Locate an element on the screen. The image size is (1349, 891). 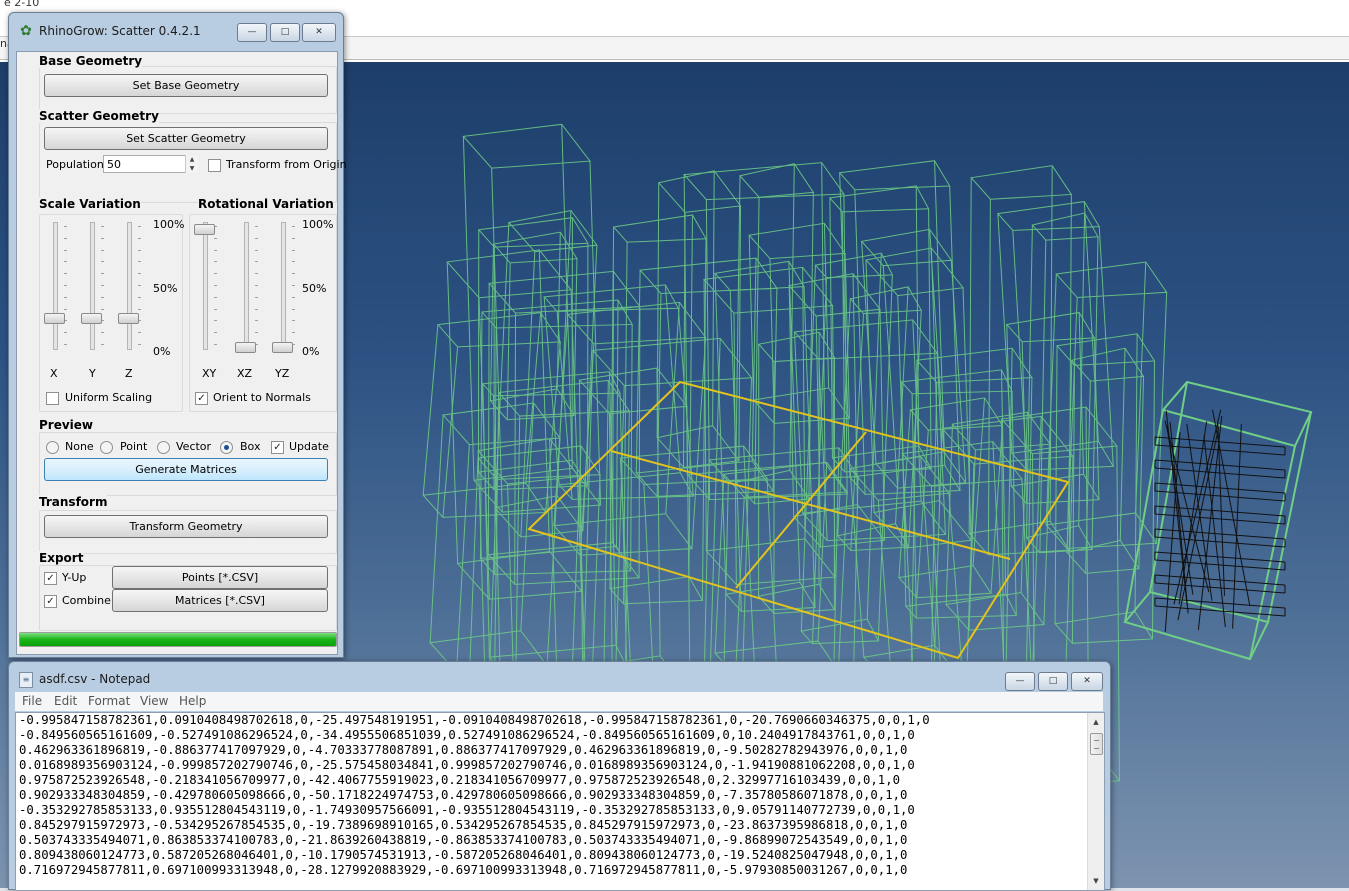
preview-vector-radio is located at coordinates (163, 447).